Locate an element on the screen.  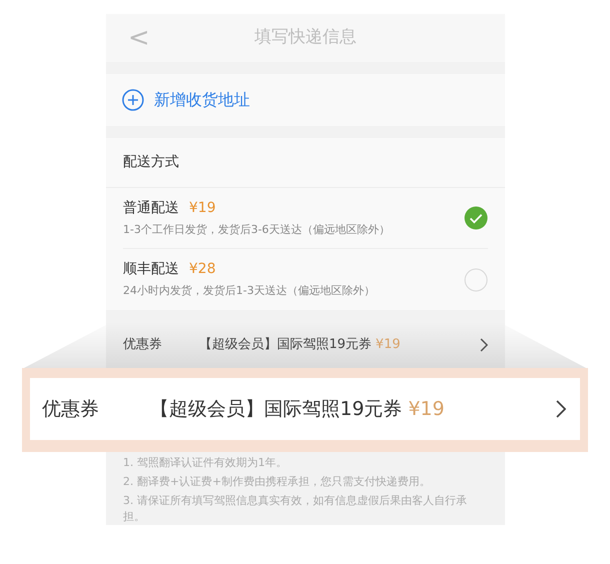
note-text: 3. 请保证所有填写驾照信息真实有效，如有信息虚假后果由客人自行承担。 is located at coordinates (295, 509).